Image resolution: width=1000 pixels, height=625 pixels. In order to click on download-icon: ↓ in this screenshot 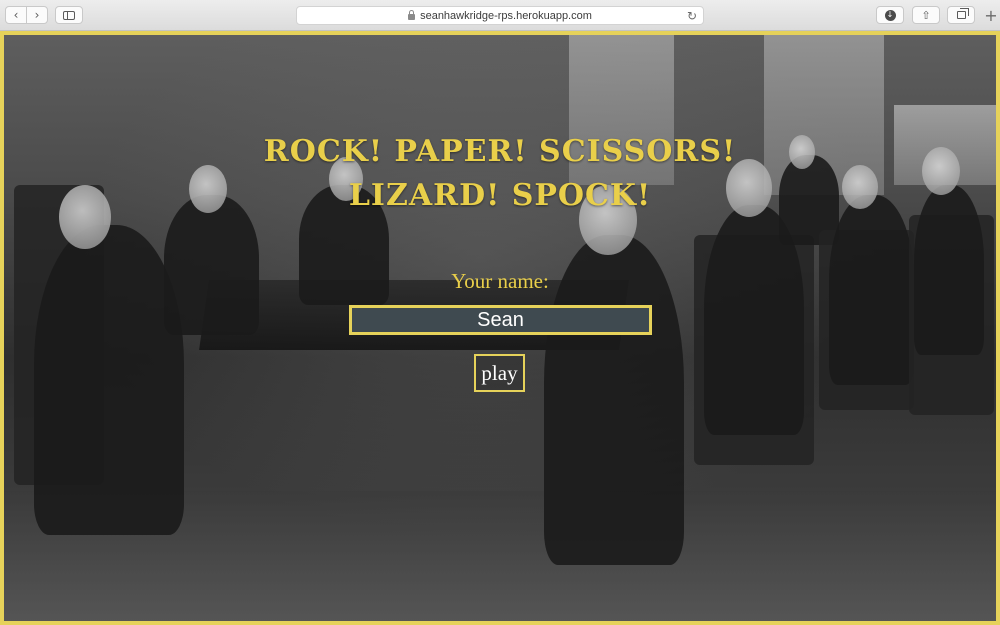, I will do `click(890, 15)`.